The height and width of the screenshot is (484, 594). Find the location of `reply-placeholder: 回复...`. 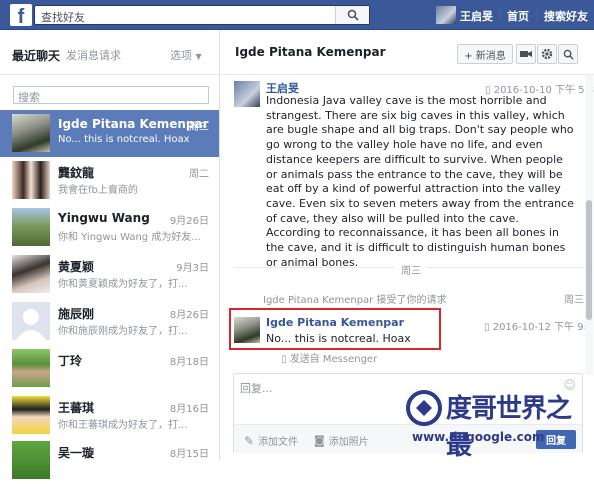

reply-placeholder: 回复... is located at coordinates (256, 388).